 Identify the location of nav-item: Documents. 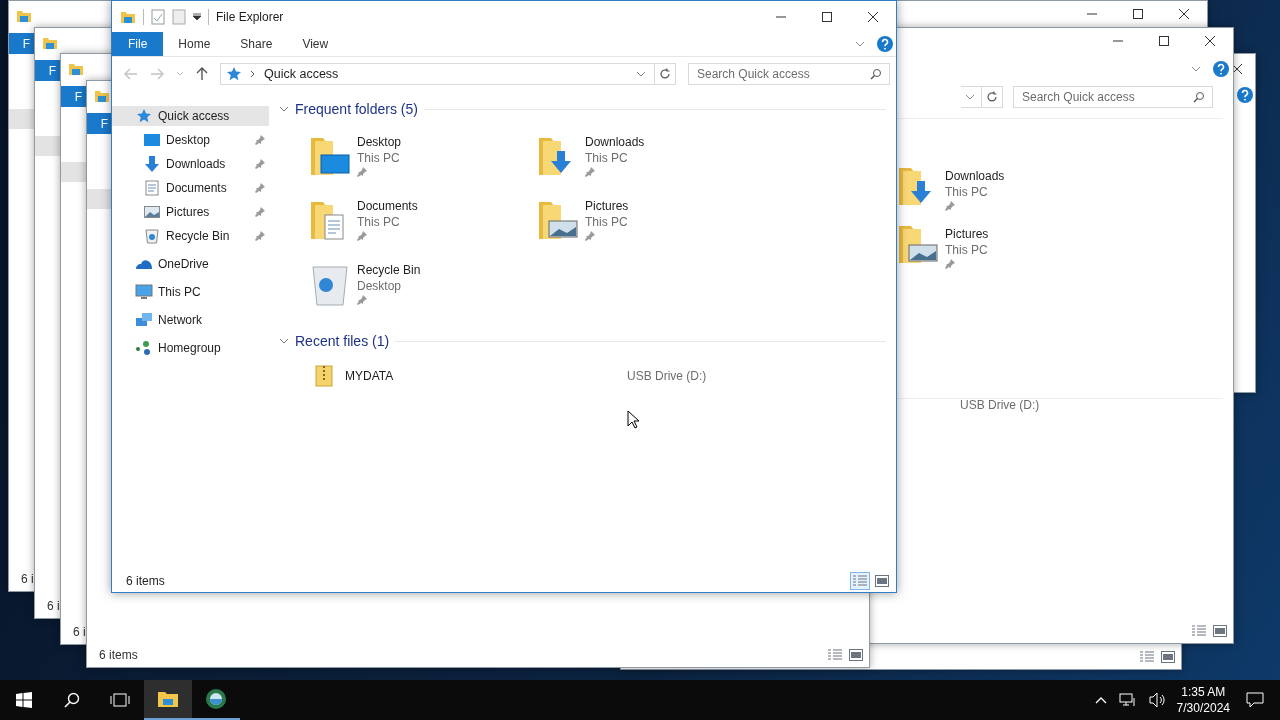
(190, 188).